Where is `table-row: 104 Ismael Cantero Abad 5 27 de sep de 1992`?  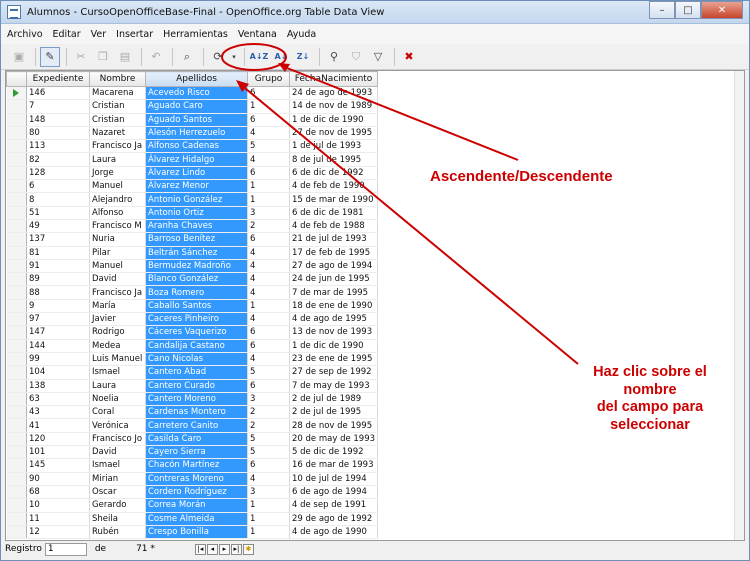 table-row: 104 Ismael Cantero Abad 5 27 de sep de 1992 is located at coordinates (192, 372).